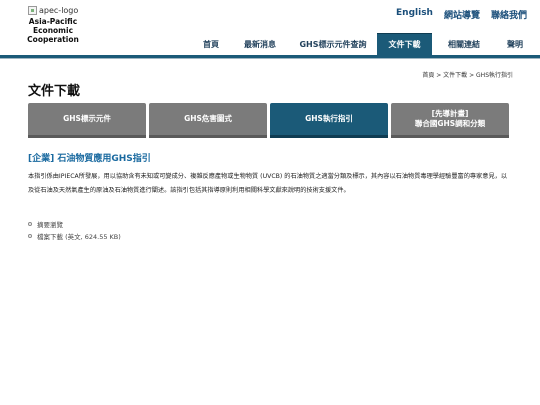 This screenshot has height=405, width=540. I want to click on tab-label: GHS執行指引, so click(329, 118).